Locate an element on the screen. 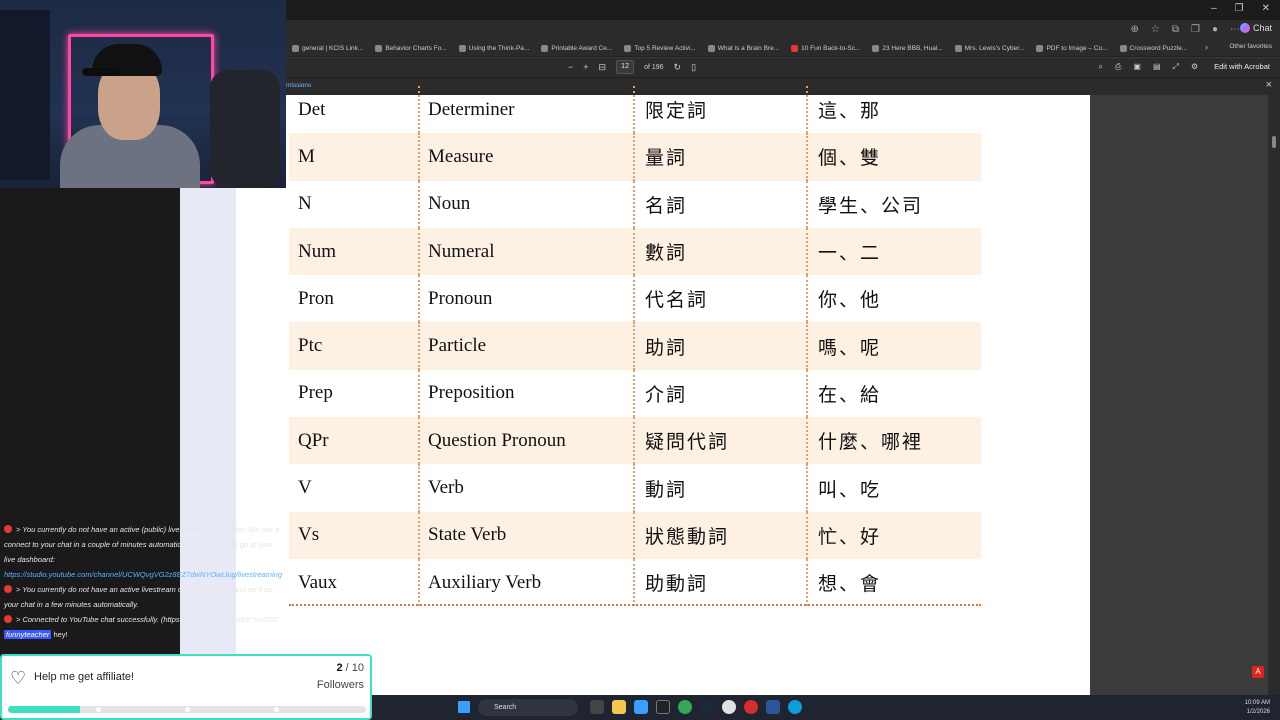 The width and height of the screenshot is (1280, 720). favorite-star-icon: ☆ is located at coordinates (1155, 29).